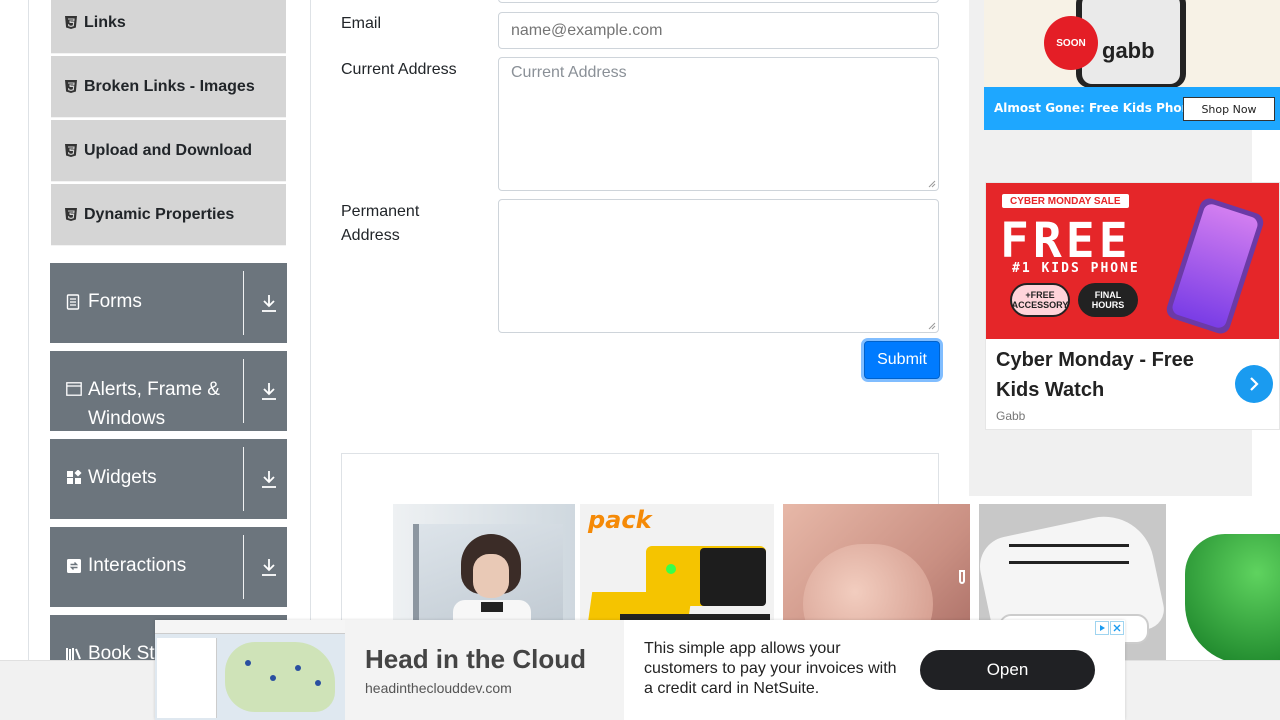 The image size is (1280, 720). What do you see at coordinates (399, 69) in the screenshot?
I see `current-address-label: Current Address` at bounding box center [399, 69].